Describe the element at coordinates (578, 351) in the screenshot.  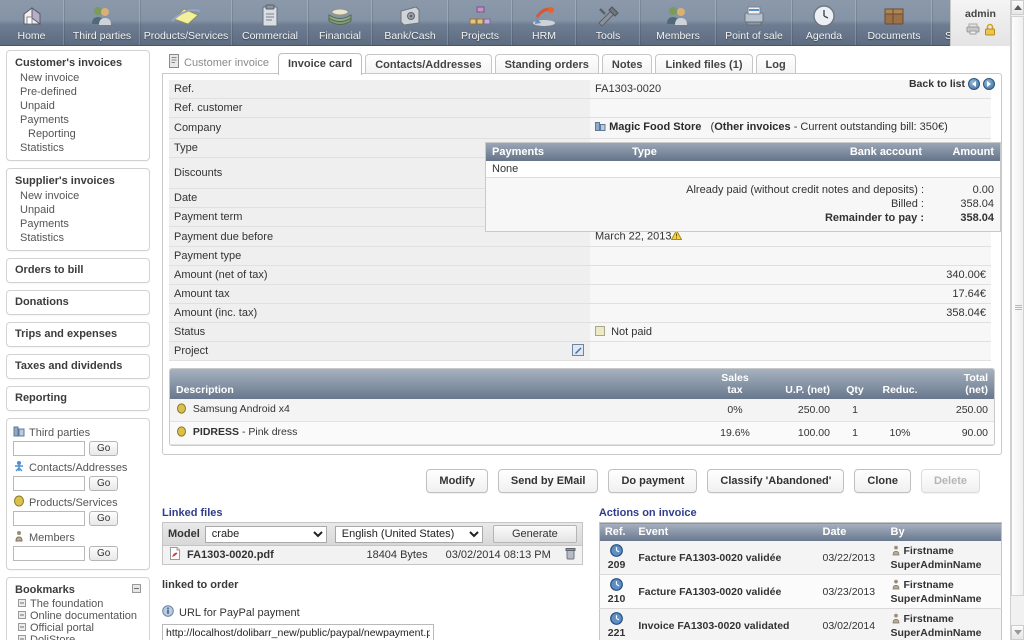
I see `edit-pencil-icon` at that location.